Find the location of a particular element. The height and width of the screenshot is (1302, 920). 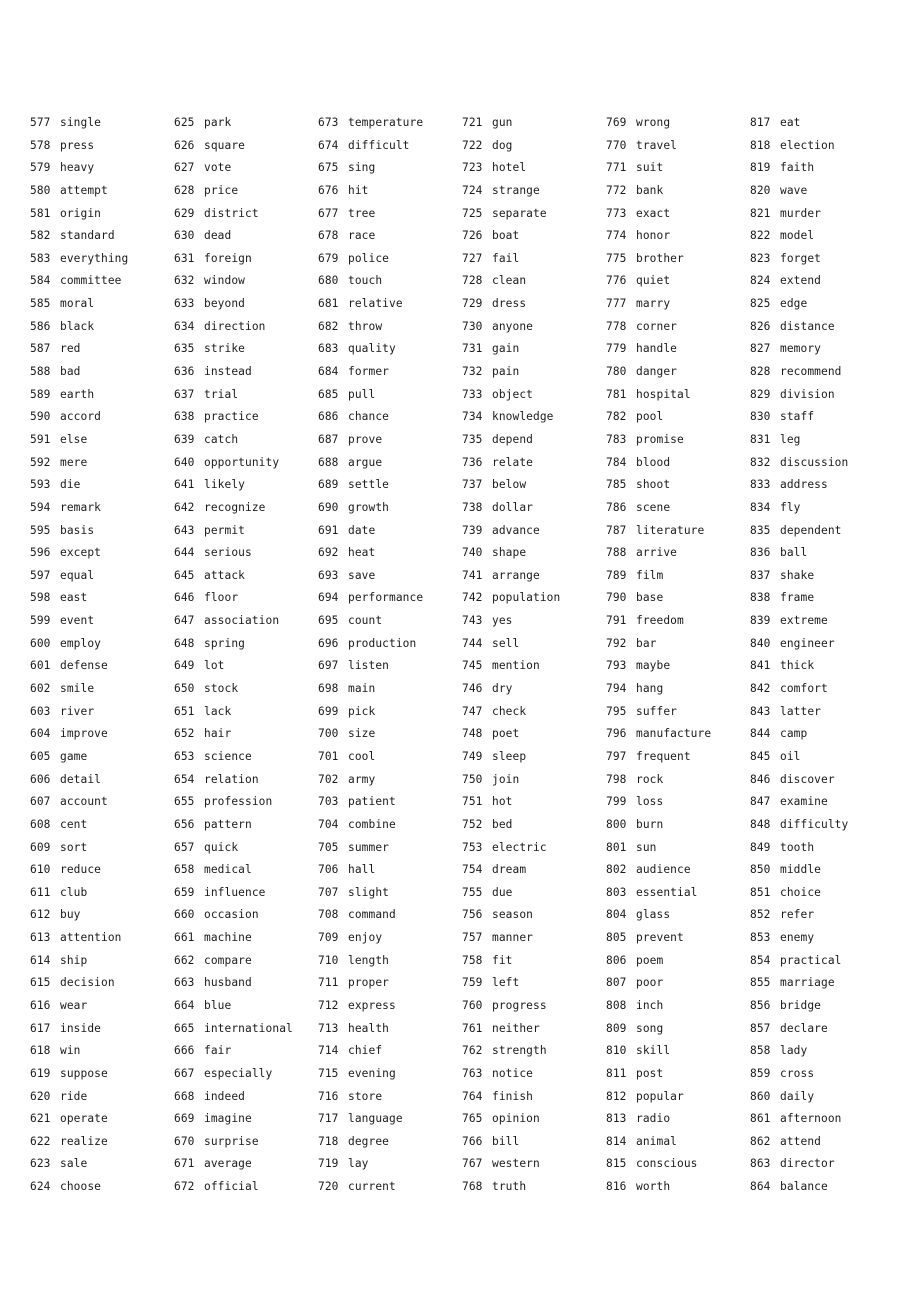

word-number: 753 is located at coordinates (472, 847).